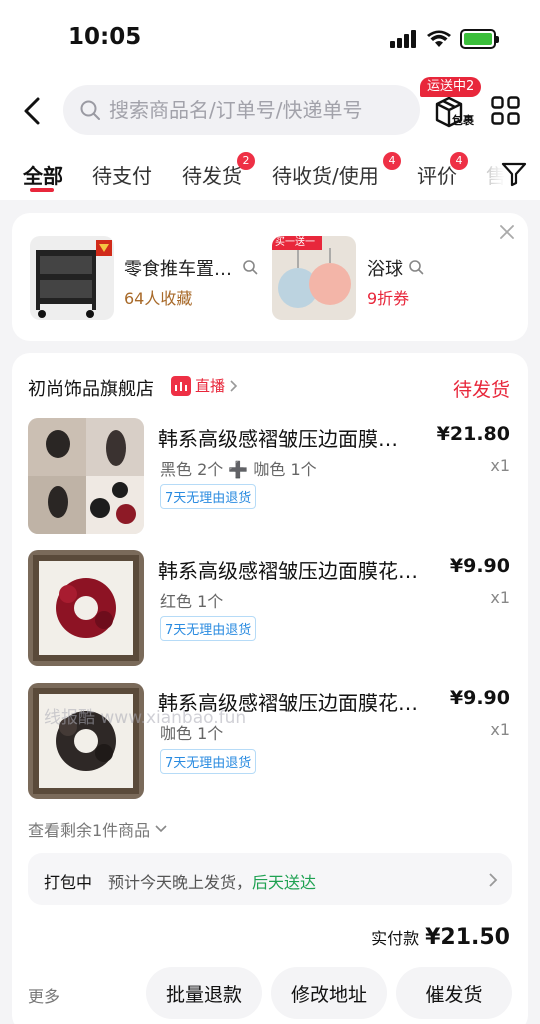 This screenshot has height=1024, width=540. What do you see at coordinates (403, 39) in the screenshot?
I see `signal-icon` at bounding box center [403, 39].